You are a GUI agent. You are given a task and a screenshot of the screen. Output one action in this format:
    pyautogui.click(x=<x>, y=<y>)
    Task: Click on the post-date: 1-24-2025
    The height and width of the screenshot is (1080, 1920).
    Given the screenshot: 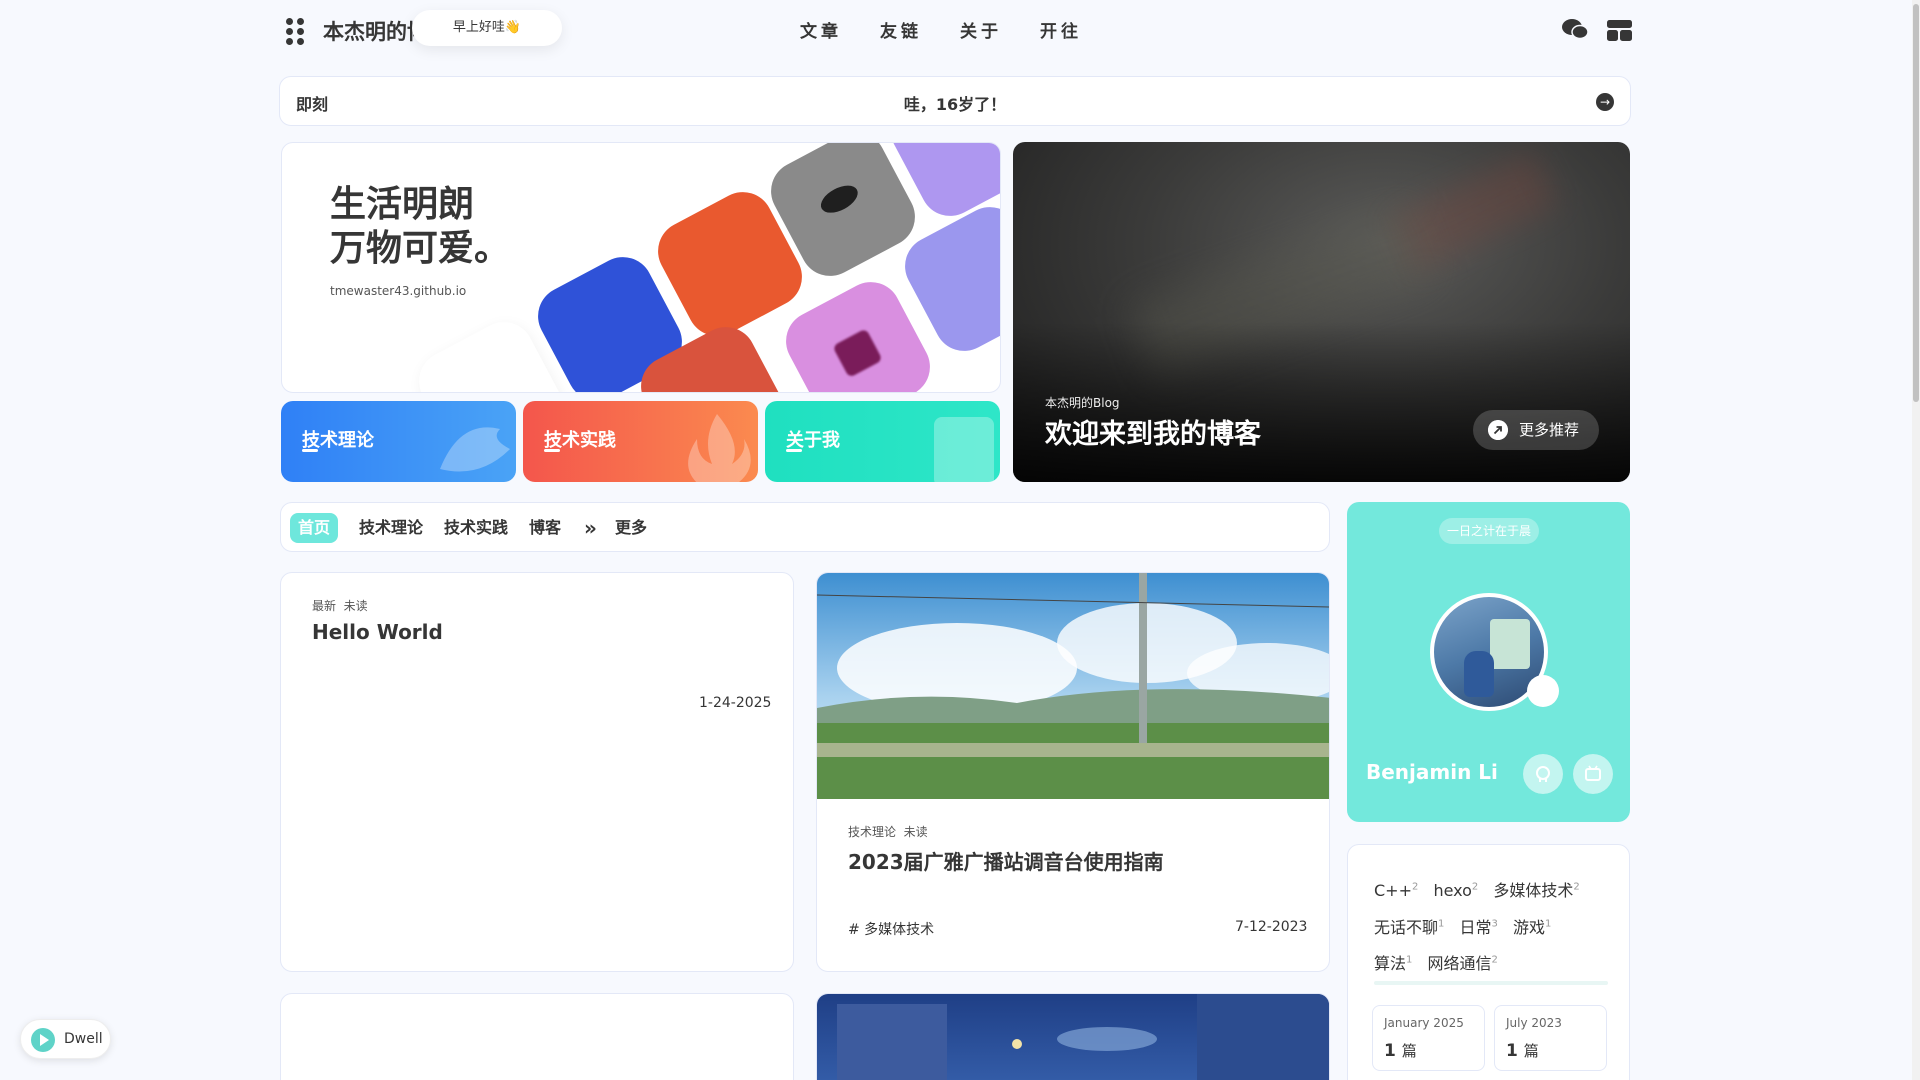 What is the action you would take?
    pyautogui.click(x=735, y=703)
    